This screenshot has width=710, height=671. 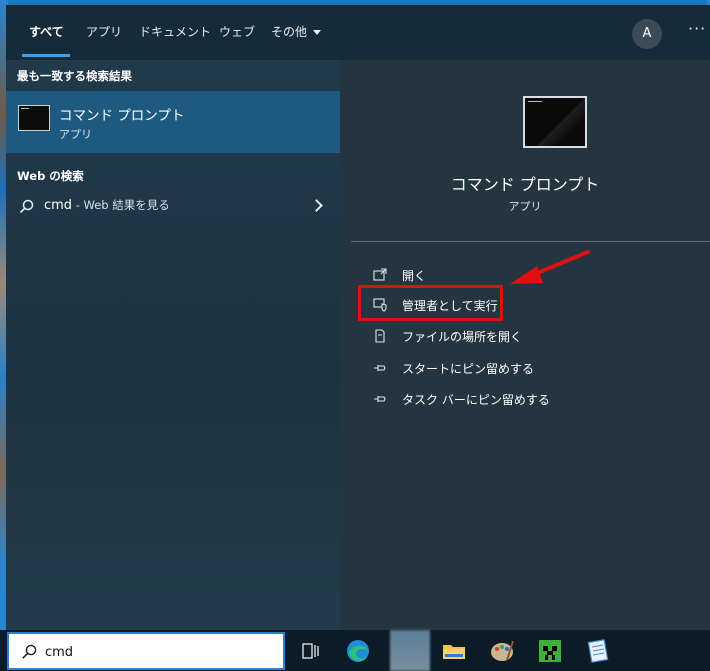 What do you see at coordinates (358, 32) in the screenshot?
I see `search-tab-bar: すべて アプリ ドキュメント ウェブ その他 A ···` at bounding box center [358, 32].